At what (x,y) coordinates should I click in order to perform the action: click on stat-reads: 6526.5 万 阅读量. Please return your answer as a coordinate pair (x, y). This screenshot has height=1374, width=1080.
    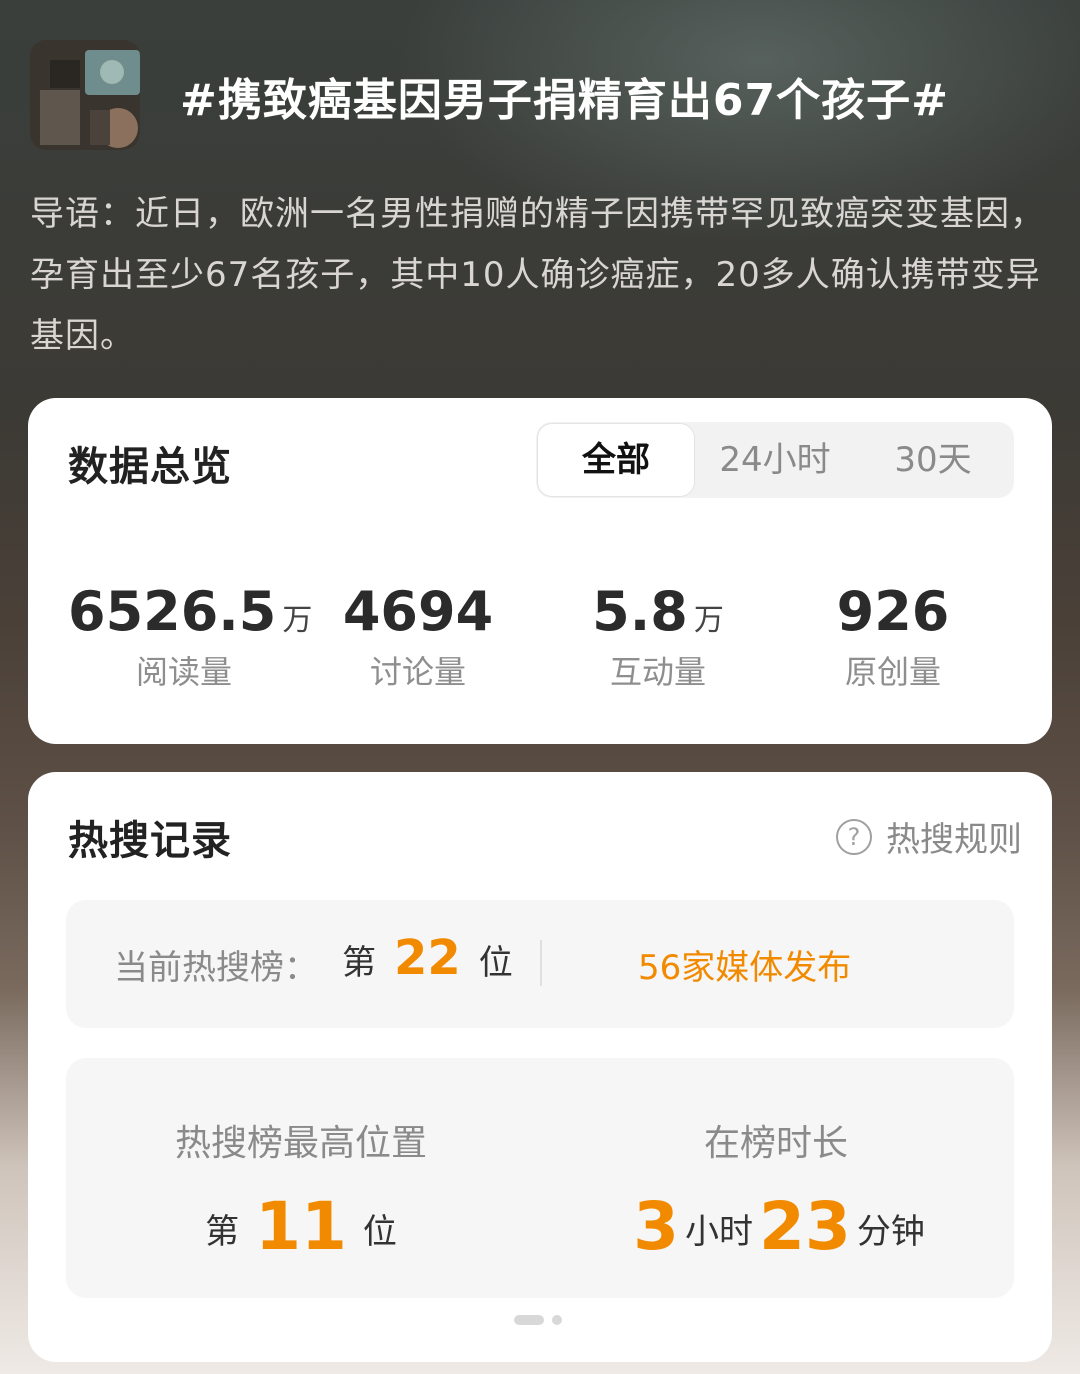
    Looking at the image, I should click on (190, 636).